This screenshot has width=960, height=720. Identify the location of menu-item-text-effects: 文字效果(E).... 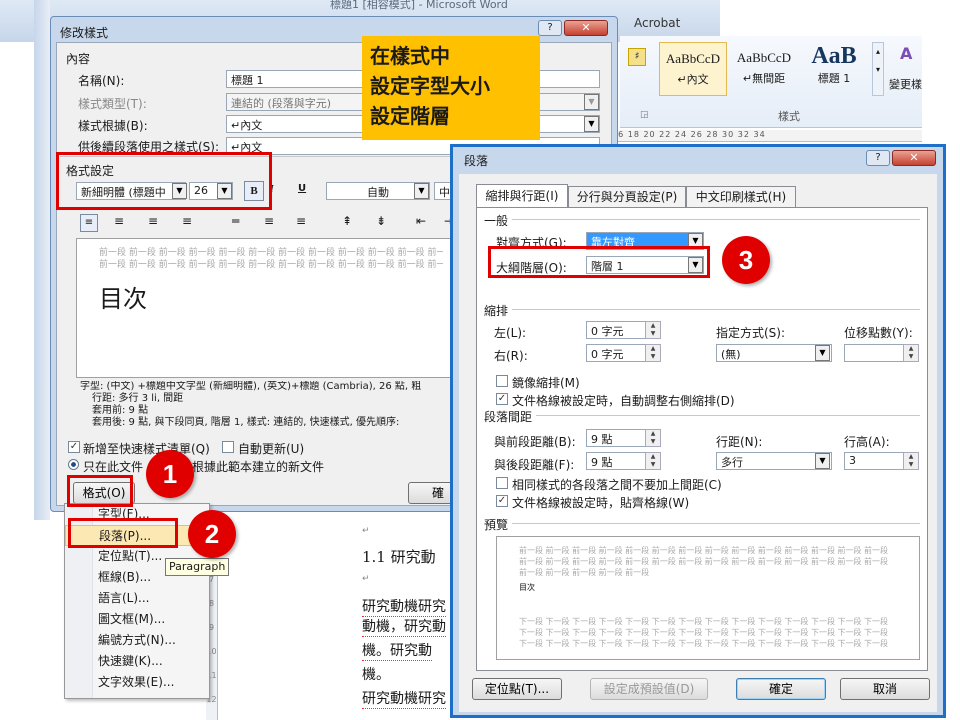
(135, 682).